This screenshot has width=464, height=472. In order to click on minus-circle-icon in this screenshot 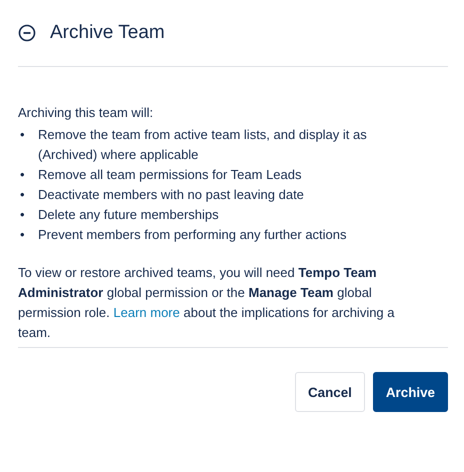, I will do `click(27, 33)`.